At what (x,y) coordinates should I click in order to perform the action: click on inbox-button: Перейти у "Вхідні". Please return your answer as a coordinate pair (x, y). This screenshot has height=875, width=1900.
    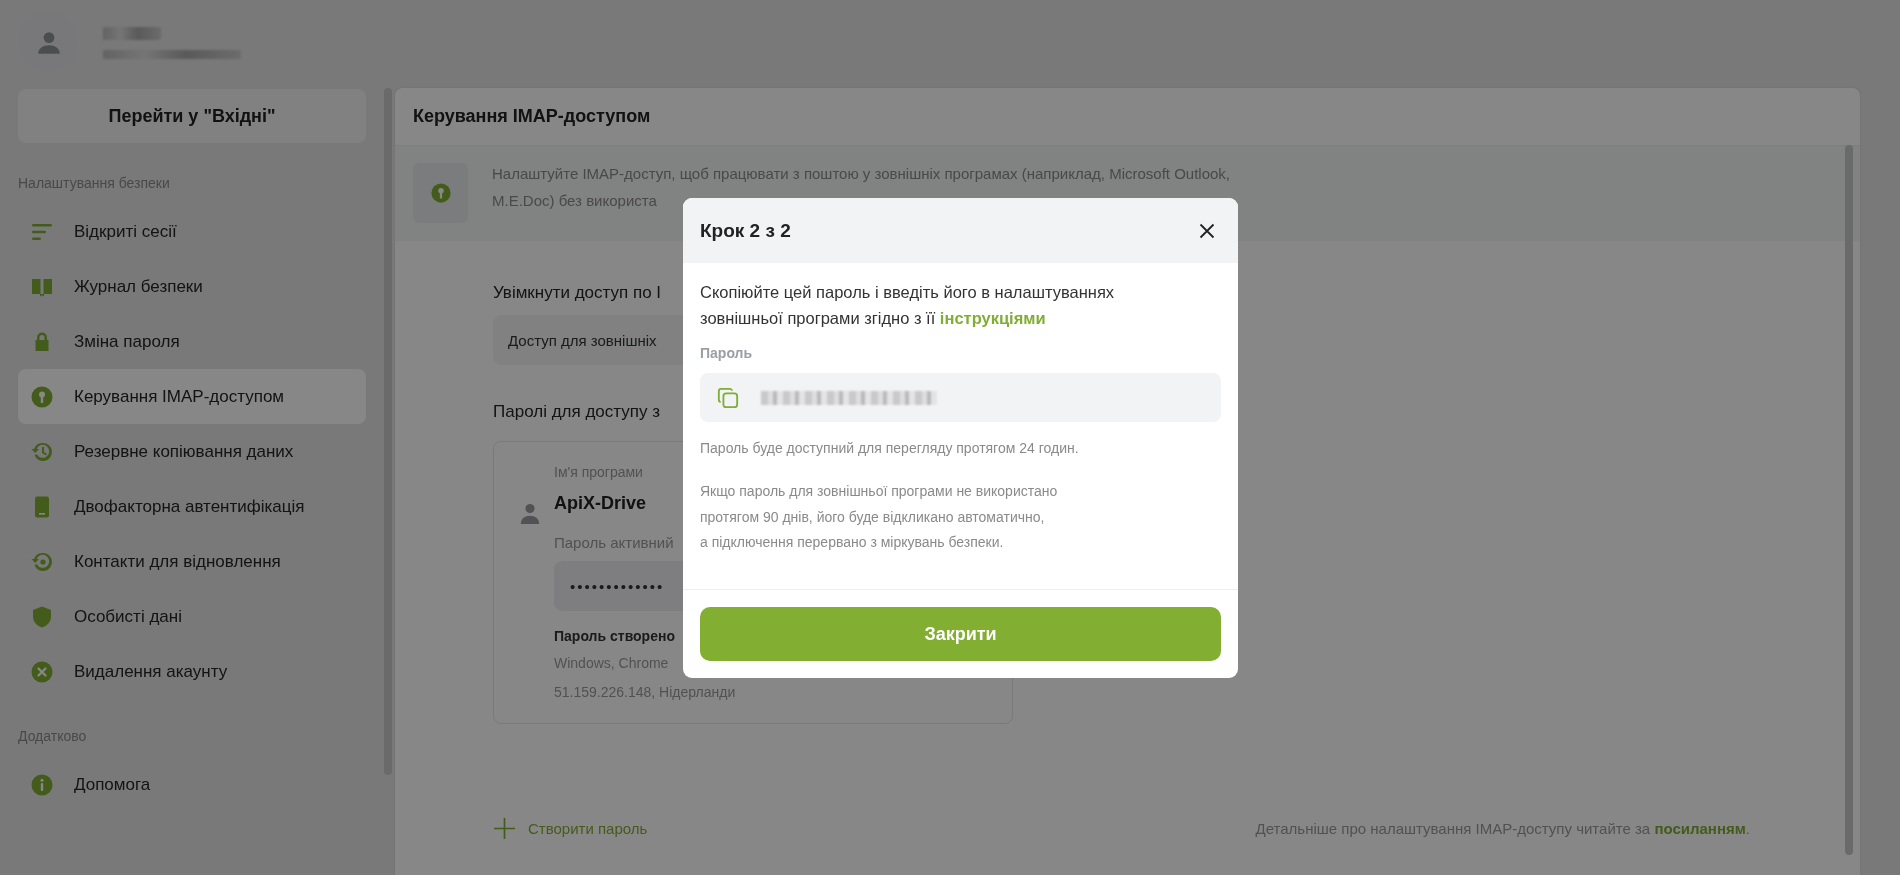
    Looking at the image, I should click on (192, 116).